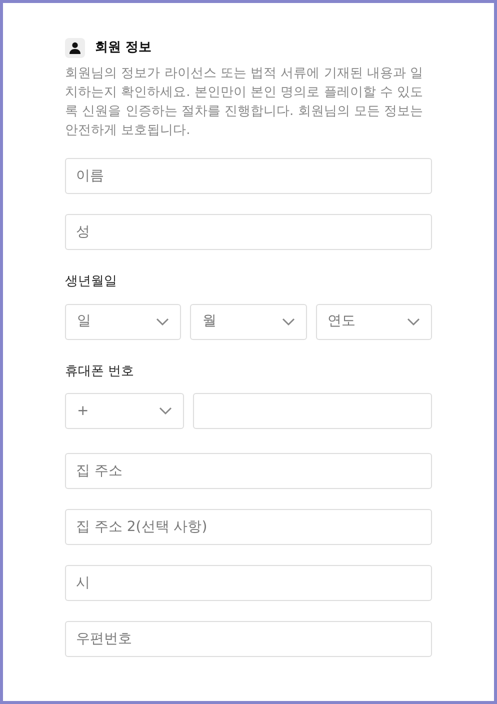  I want to click on section-title: 회원 정보, so click(123, 48).